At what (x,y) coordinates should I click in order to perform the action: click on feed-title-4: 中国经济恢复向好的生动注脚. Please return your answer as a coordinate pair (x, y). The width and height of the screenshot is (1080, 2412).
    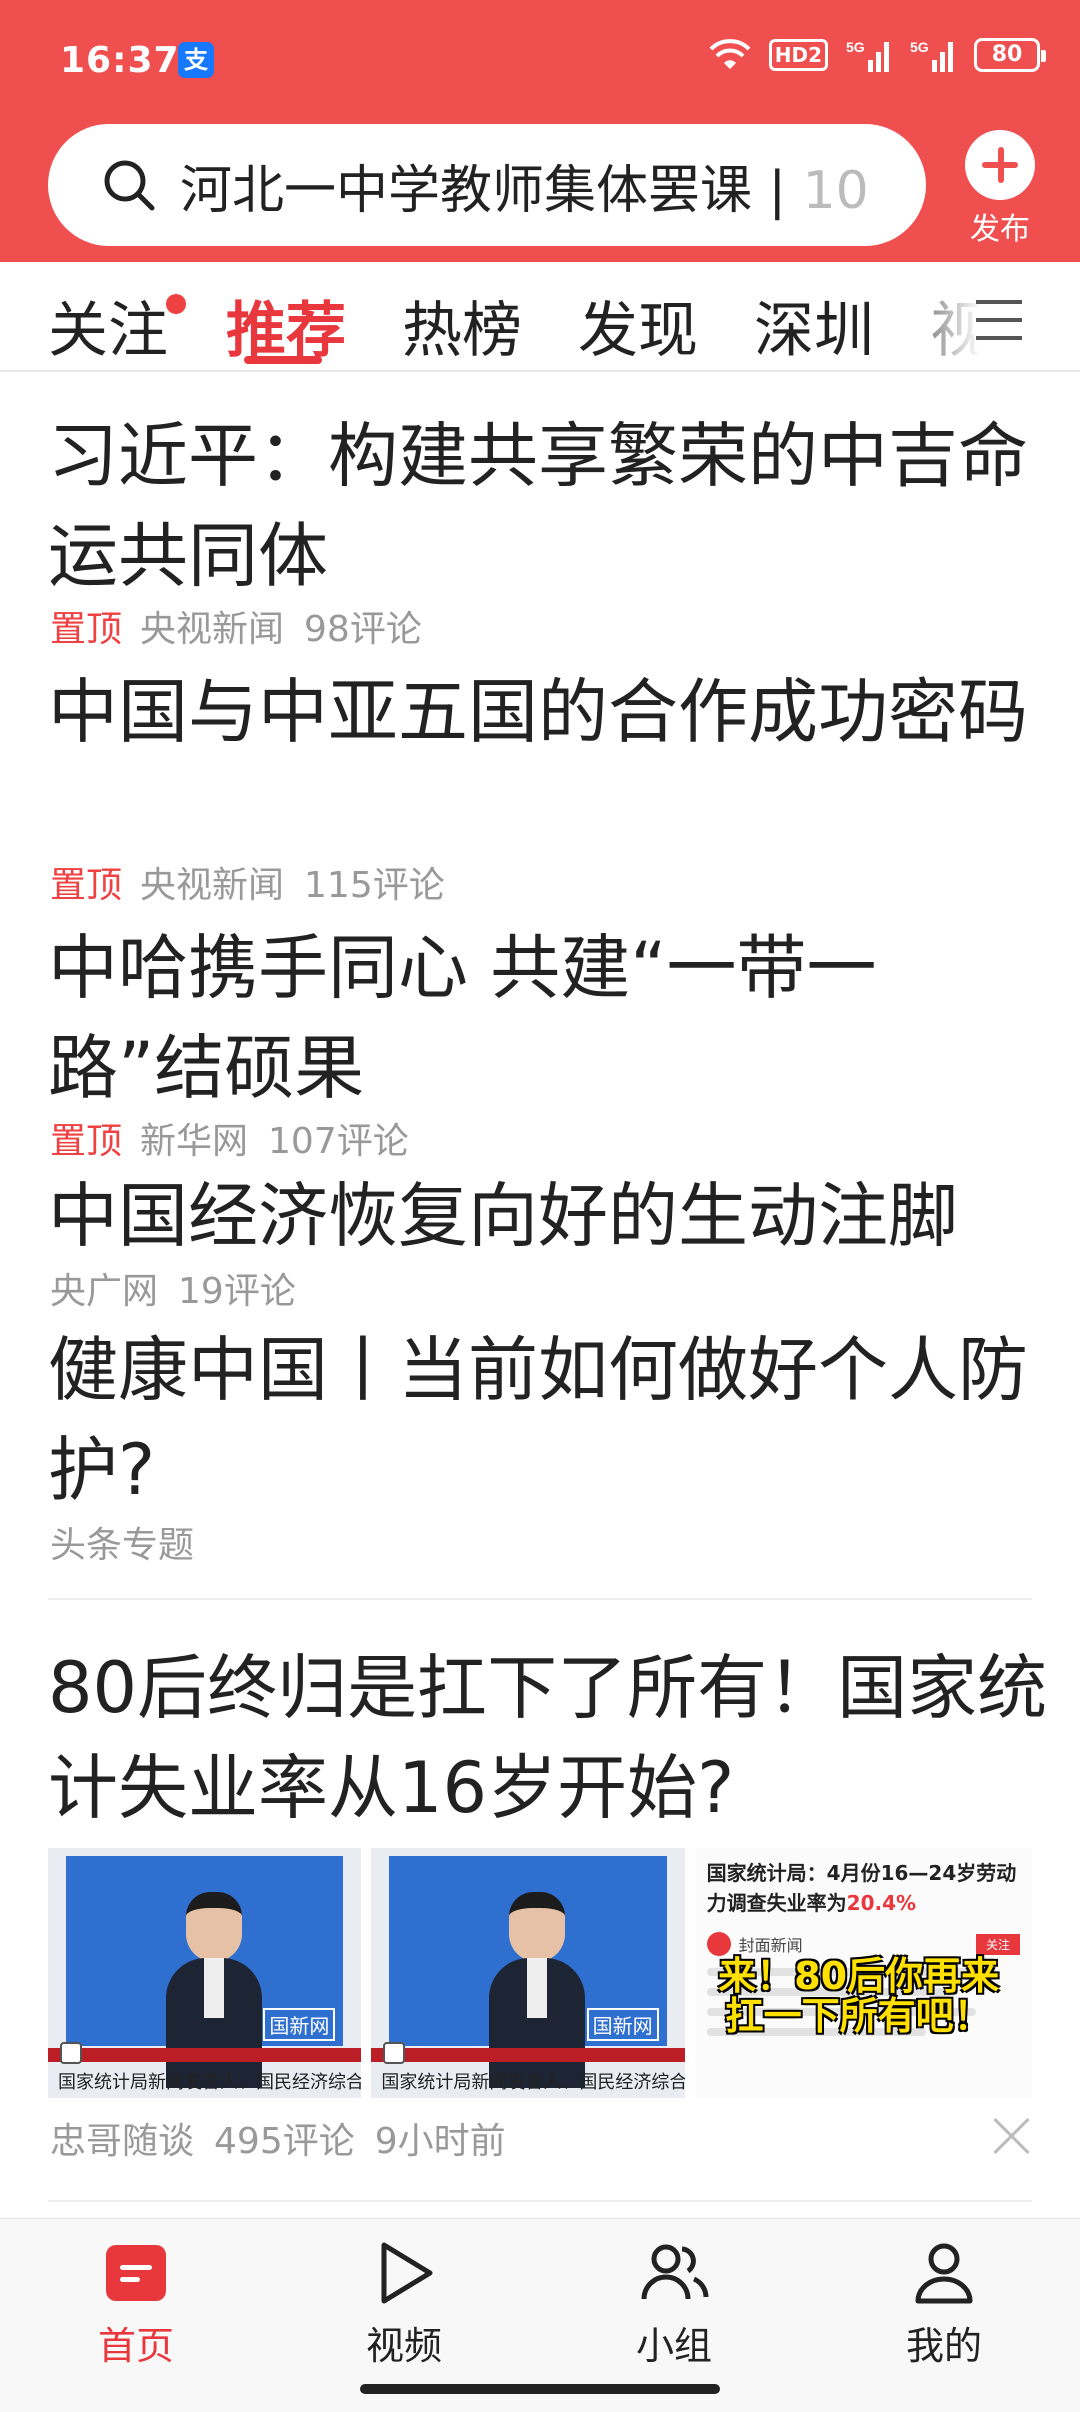
    Looking at the image, I should click on (548, 1216).